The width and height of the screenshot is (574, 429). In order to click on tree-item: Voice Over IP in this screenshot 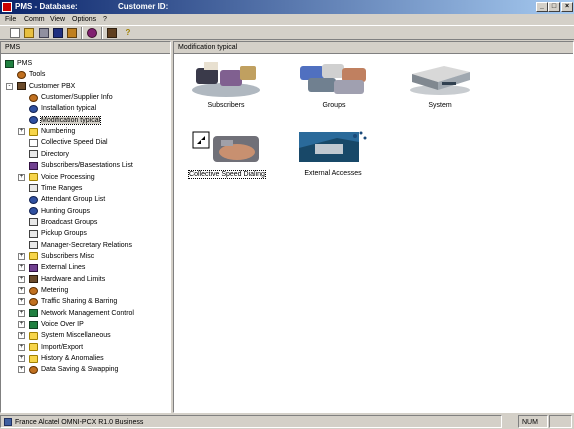, I will do `click(56, 324)`.